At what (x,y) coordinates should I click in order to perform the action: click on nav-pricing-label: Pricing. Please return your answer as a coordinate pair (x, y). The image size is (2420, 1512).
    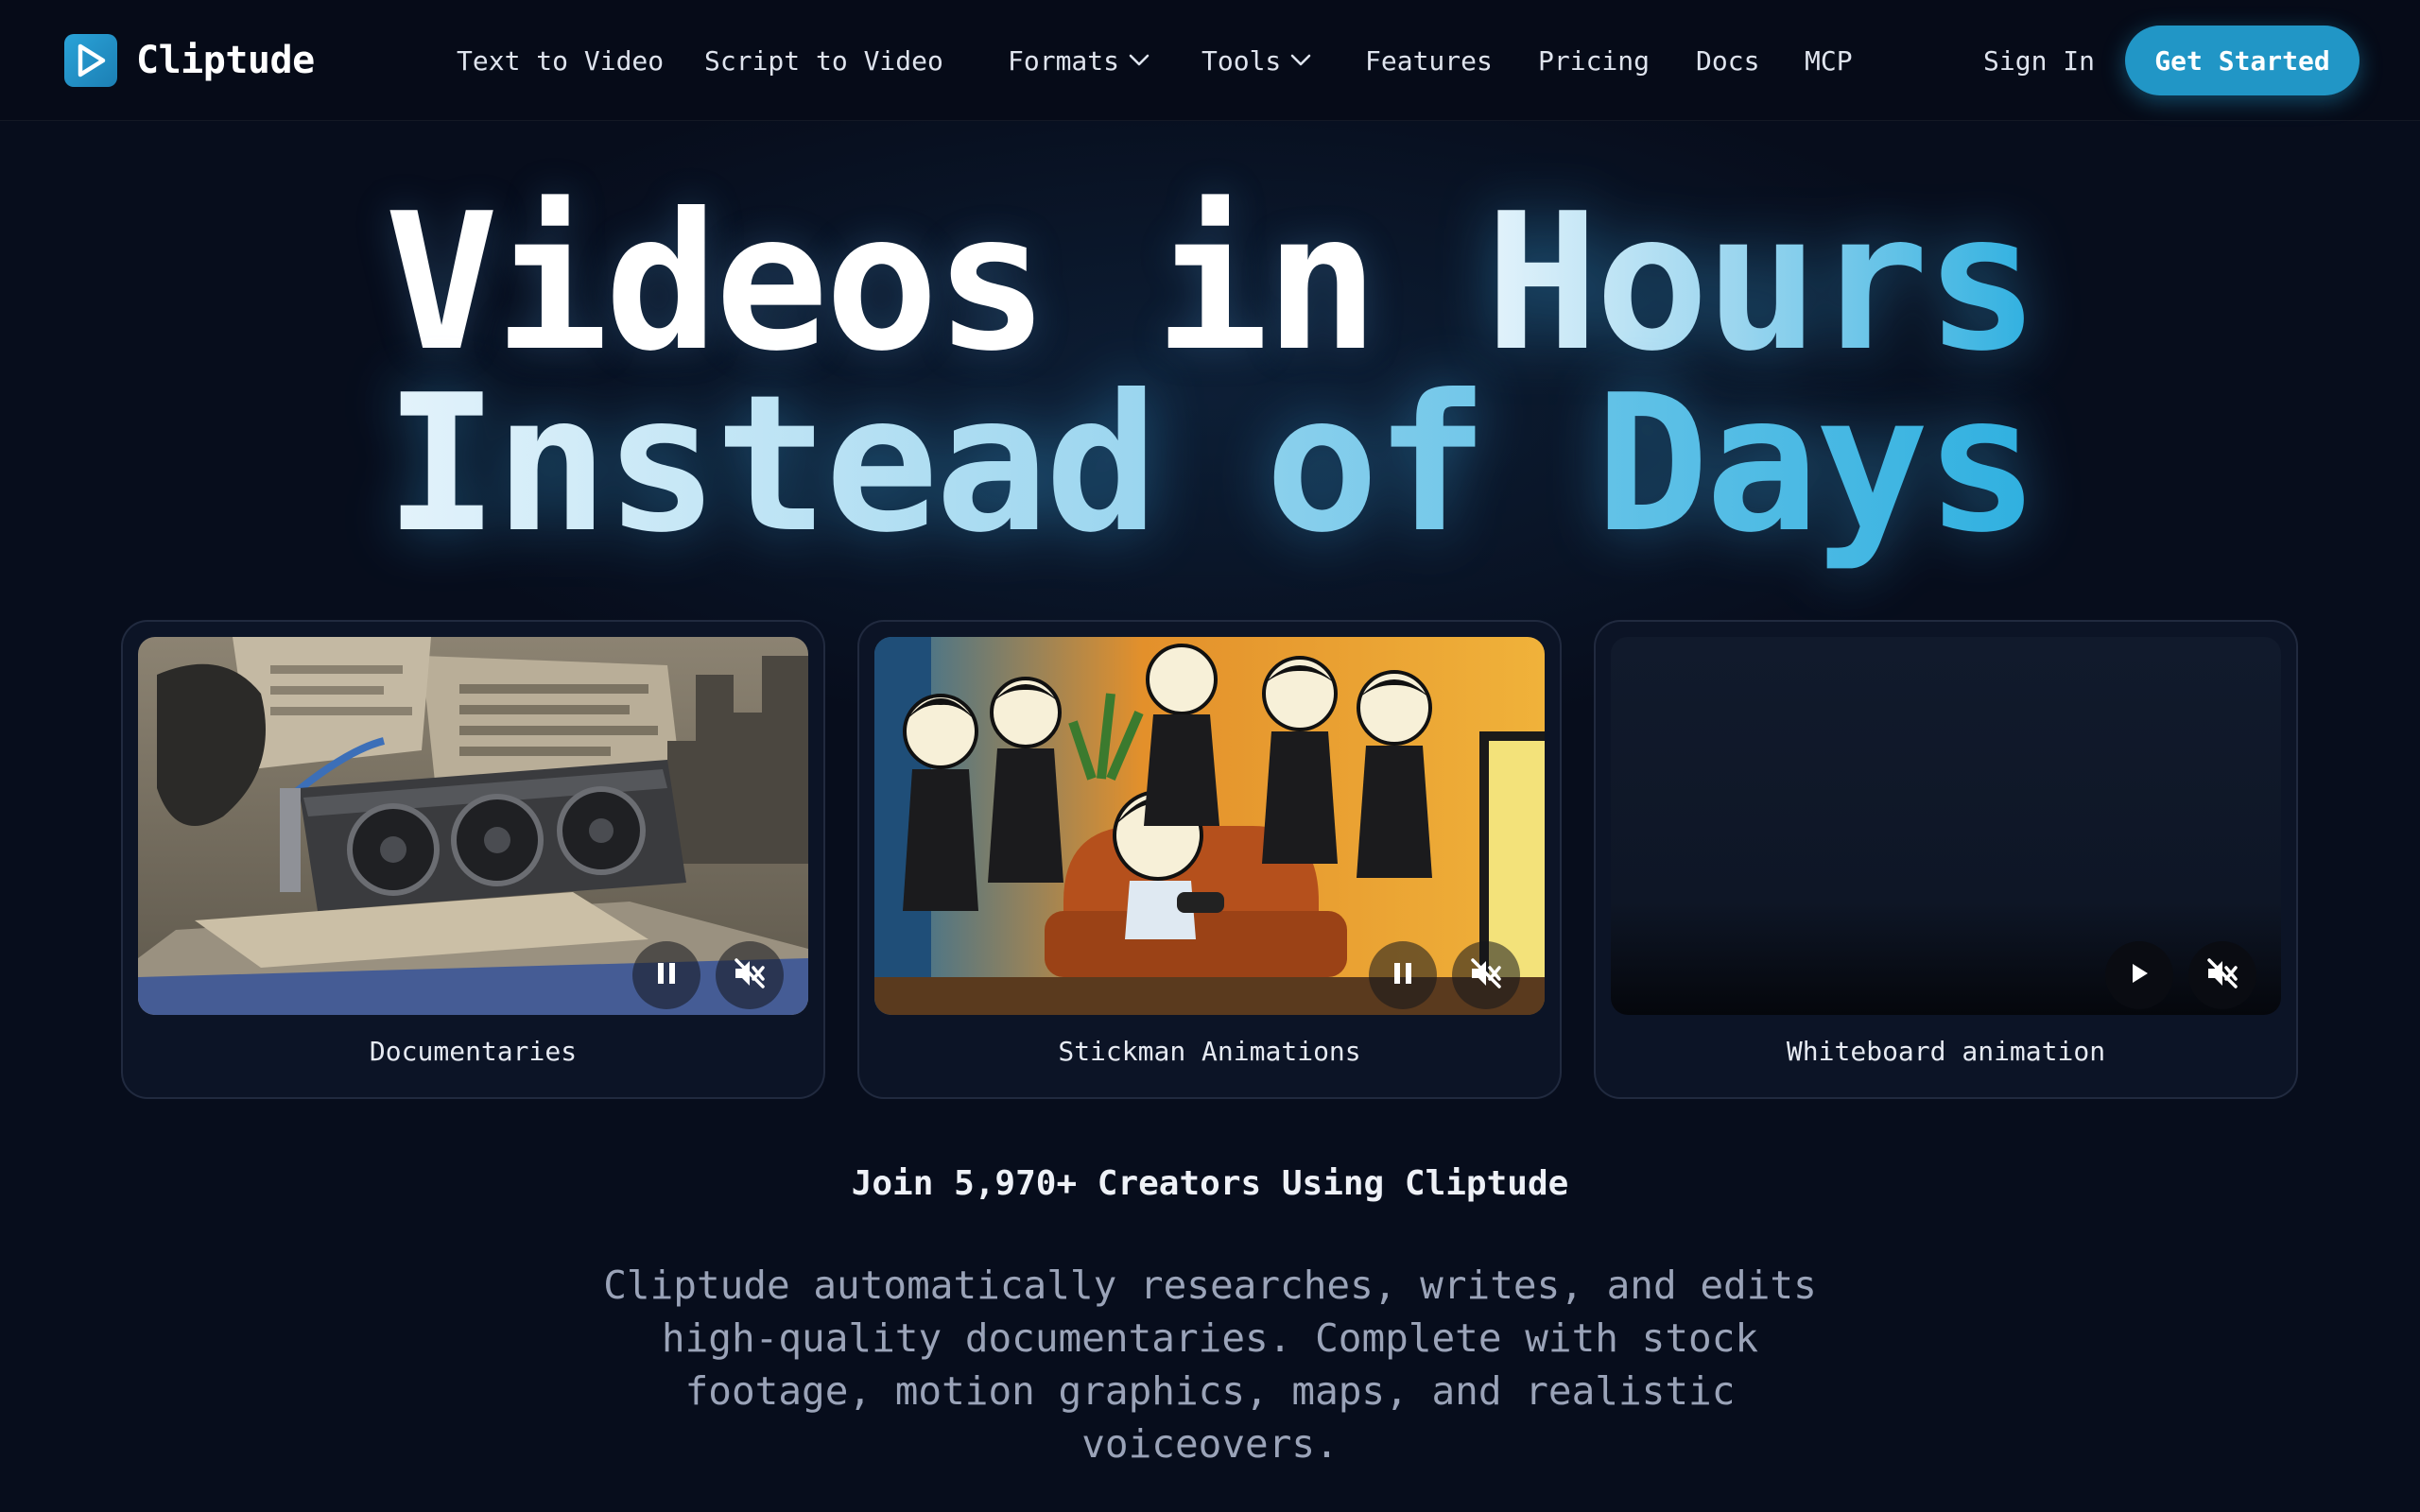
    Looking at the image, I should click on (1594, 60).